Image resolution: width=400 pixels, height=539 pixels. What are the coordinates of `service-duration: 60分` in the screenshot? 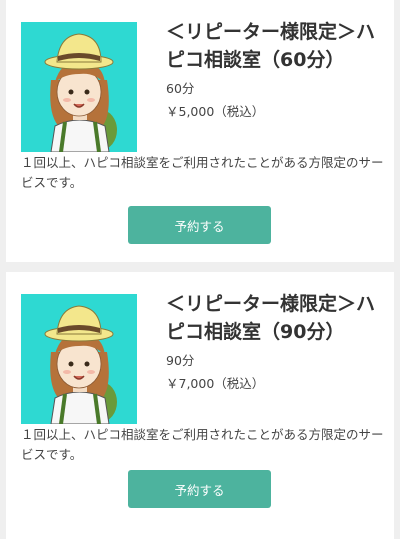 It's located at (180, 88).